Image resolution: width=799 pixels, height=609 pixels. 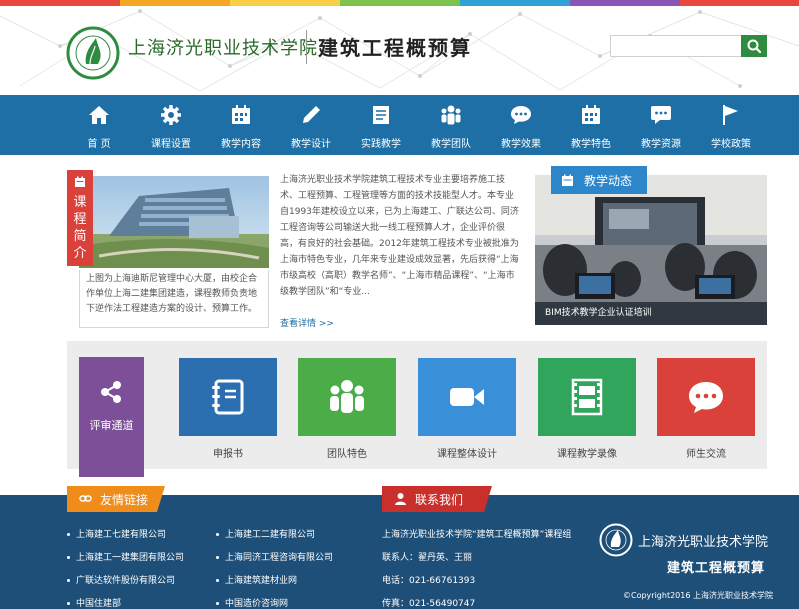 I want to click on contact-course-group: 上海济光职业技术学院“建筑工程概预算”课程组, so click(x=477, y=535).